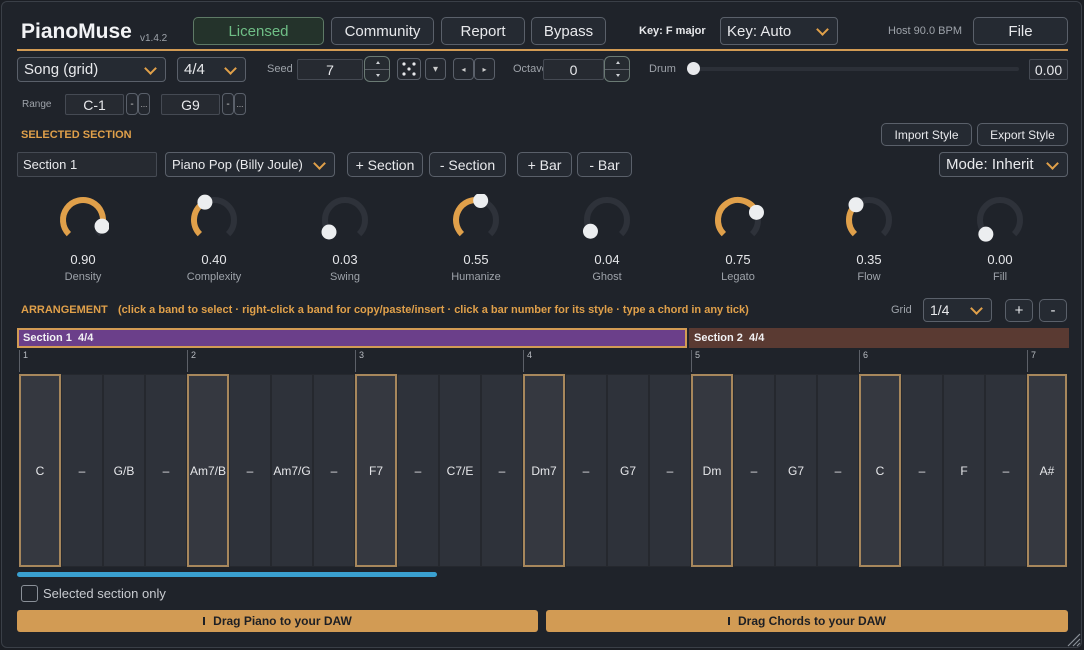 The height and width of the screenshot is (650, 1084). I want to click on resize-grip-icon, so click(1073, 639).